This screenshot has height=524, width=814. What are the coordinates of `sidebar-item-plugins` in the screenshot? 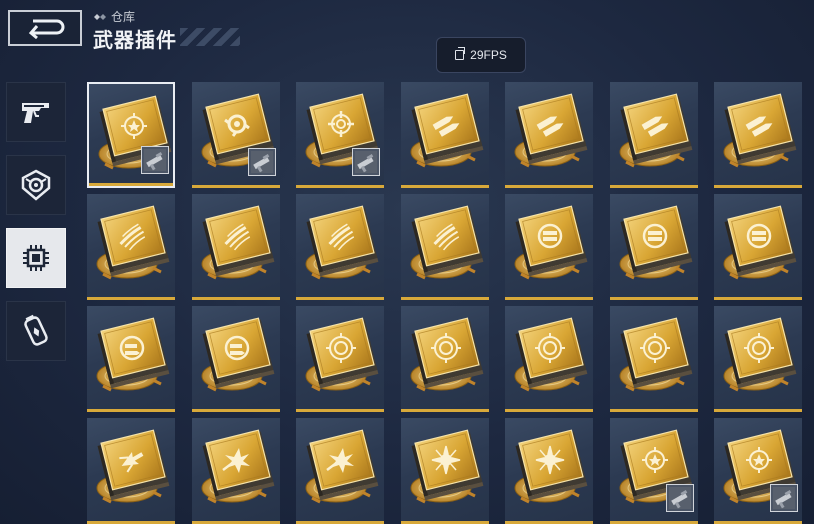 It's located at (36, 258).